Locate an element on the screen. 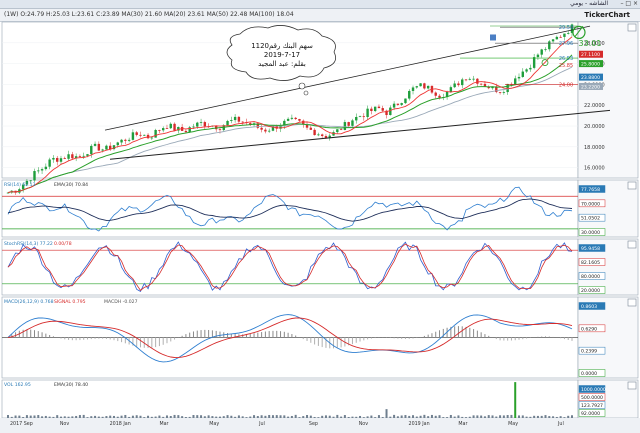  volume-axis-badge-text: 123.7927 is located at coordinates (592, 406).